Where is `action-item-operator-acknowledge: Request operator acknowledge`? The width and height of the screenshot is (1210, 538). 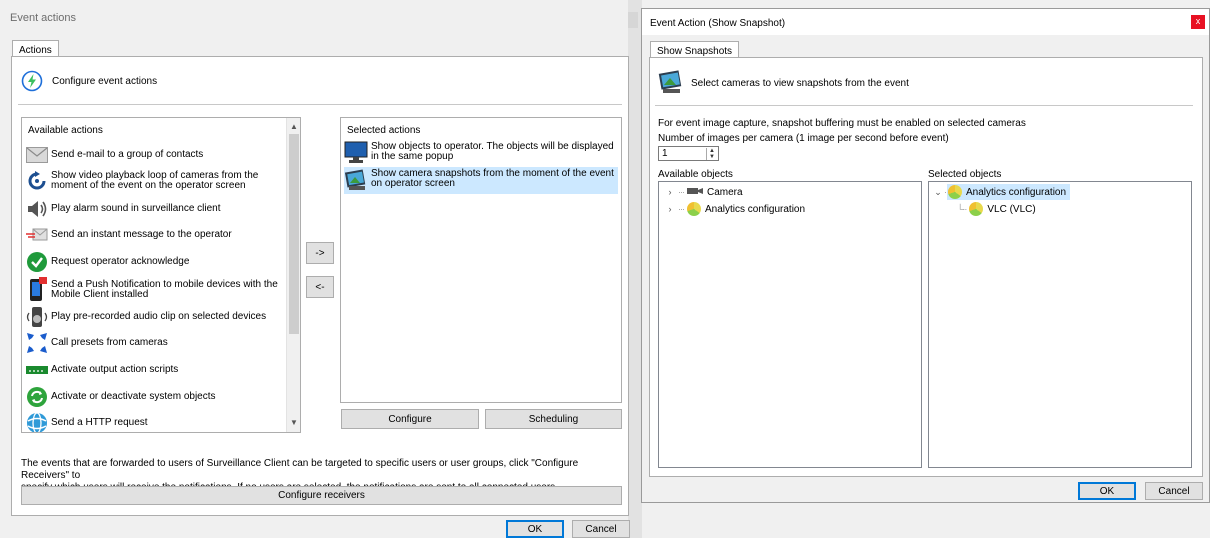
action-item-operator-acknowledge: Request operator acknowledge is located at coordinates (157, 262).